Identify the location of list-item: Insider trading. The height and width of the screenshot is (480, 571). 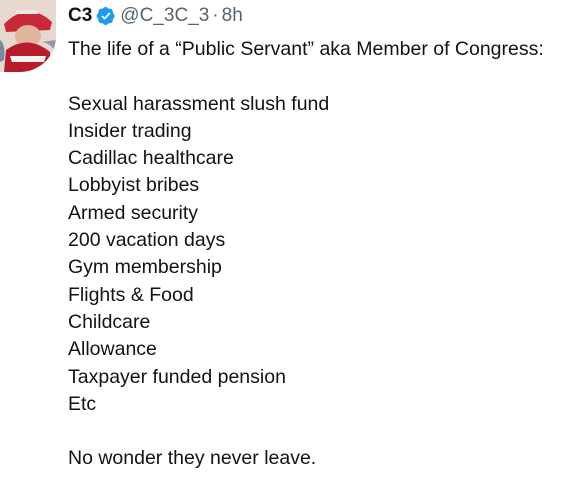
(130, 130).